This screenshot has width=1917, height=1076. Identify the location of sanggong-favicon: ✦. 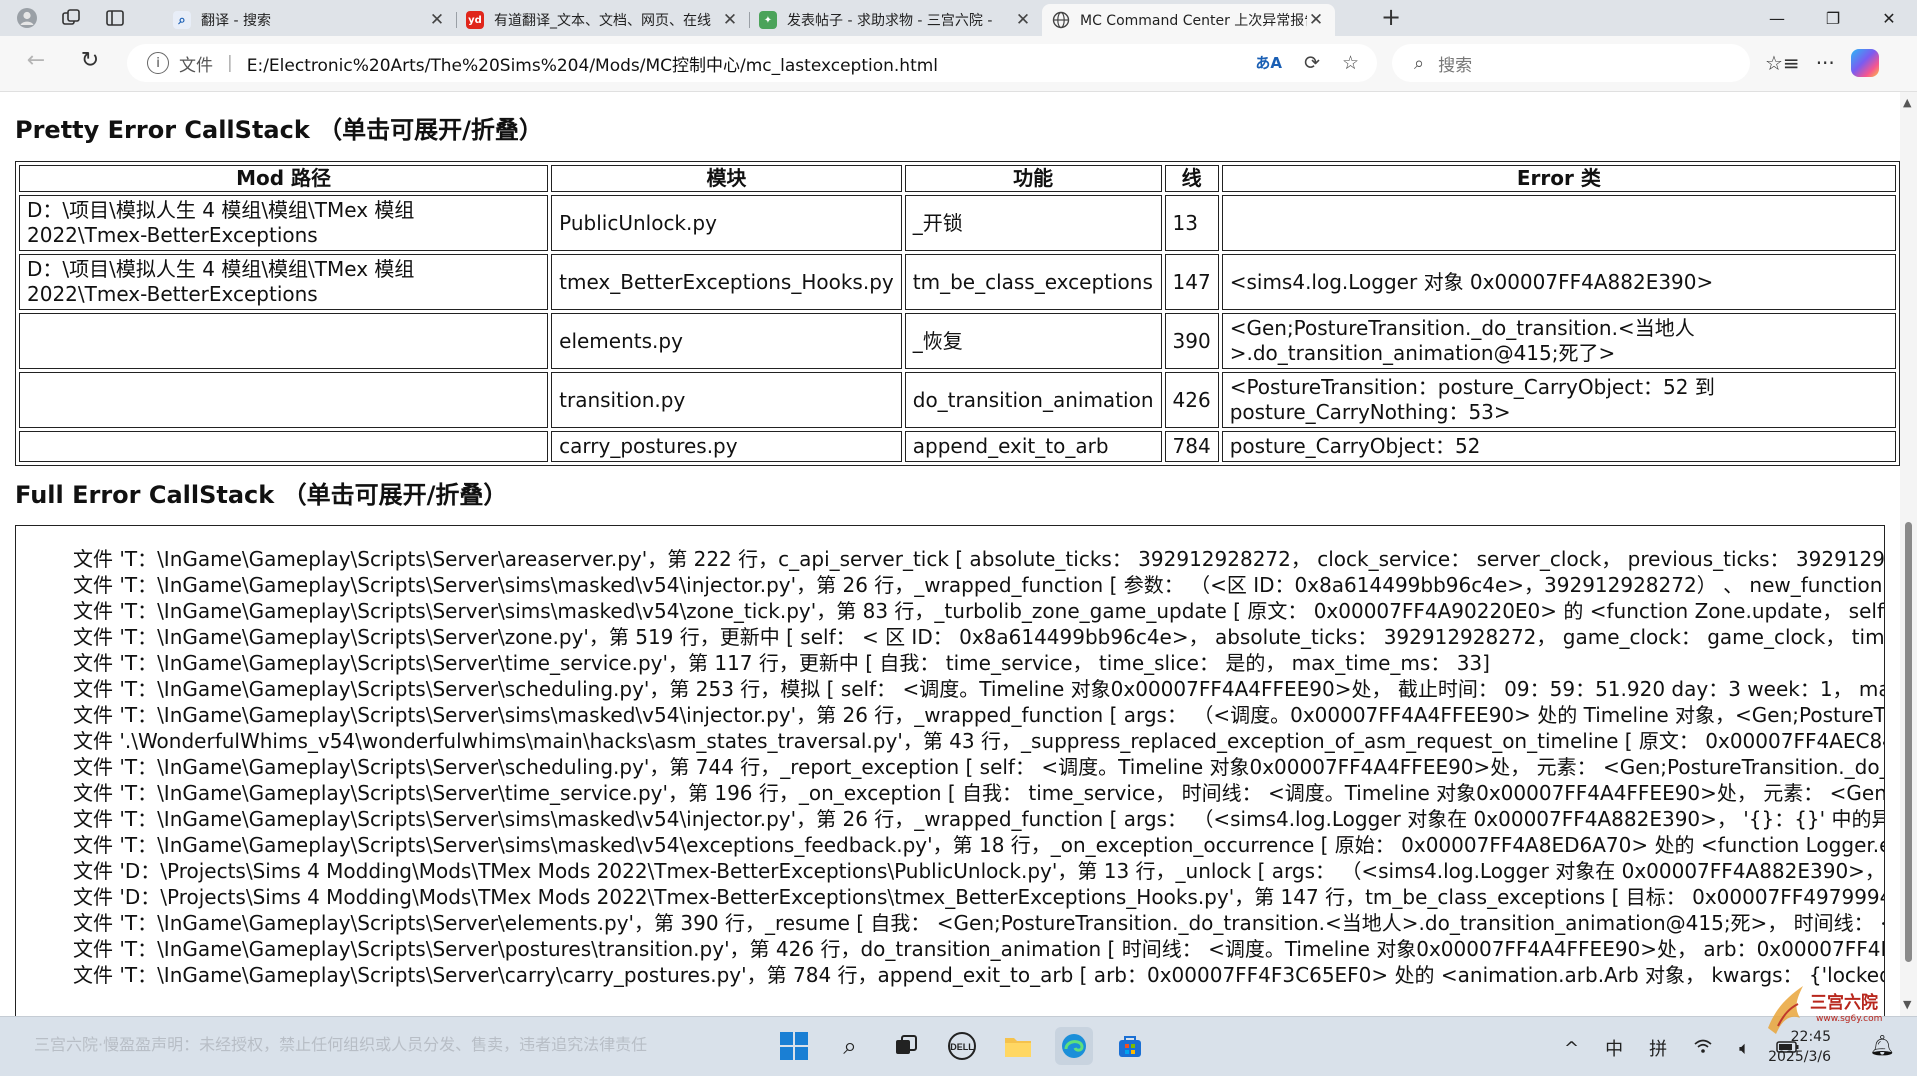
(768, 20).